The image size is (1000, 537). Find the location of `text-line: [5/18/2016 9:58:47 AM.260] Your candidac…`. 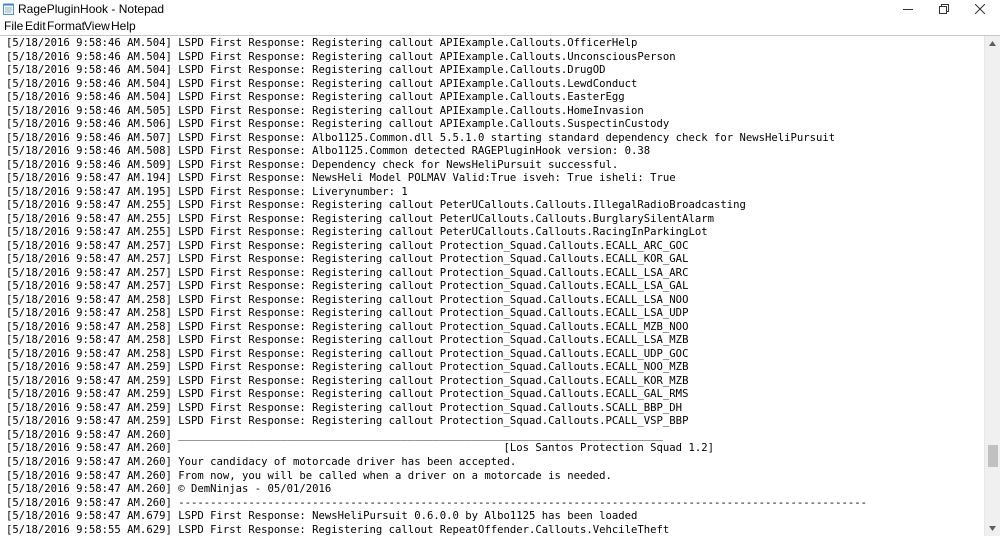

text-line: [5/18/2016 9:58:47 AM.260] Your candidac… is located at coordinates (261, 461).